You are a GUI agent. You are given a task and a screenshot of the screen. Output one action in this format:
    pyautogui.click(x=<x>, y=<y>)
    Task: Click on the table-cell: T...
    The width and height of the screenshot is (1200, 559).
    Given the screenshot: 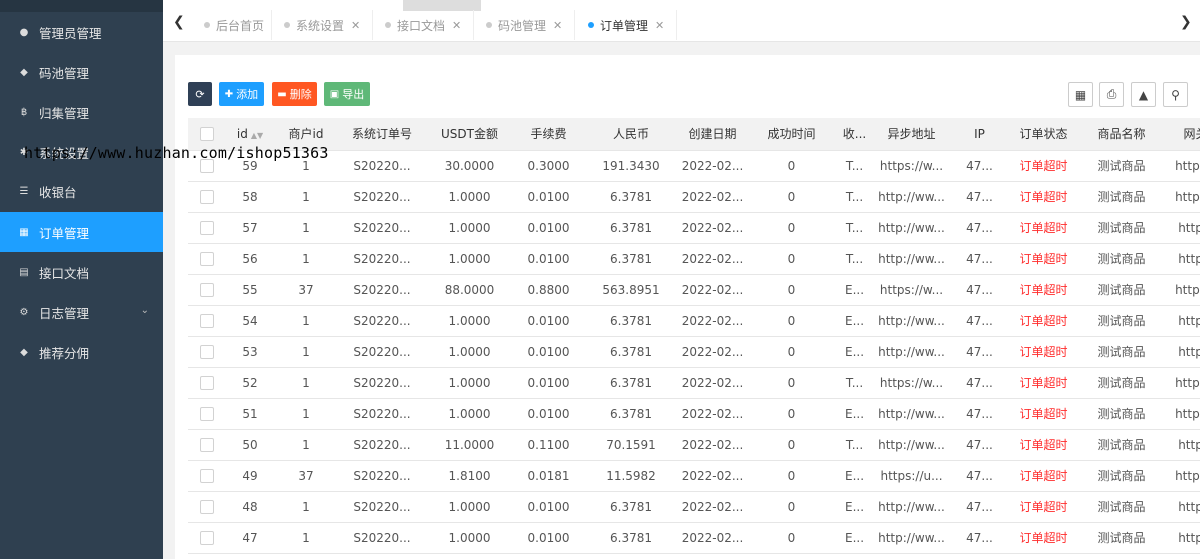 What is the action you would take?
    pyautogui.click(x=854, y=228)
    